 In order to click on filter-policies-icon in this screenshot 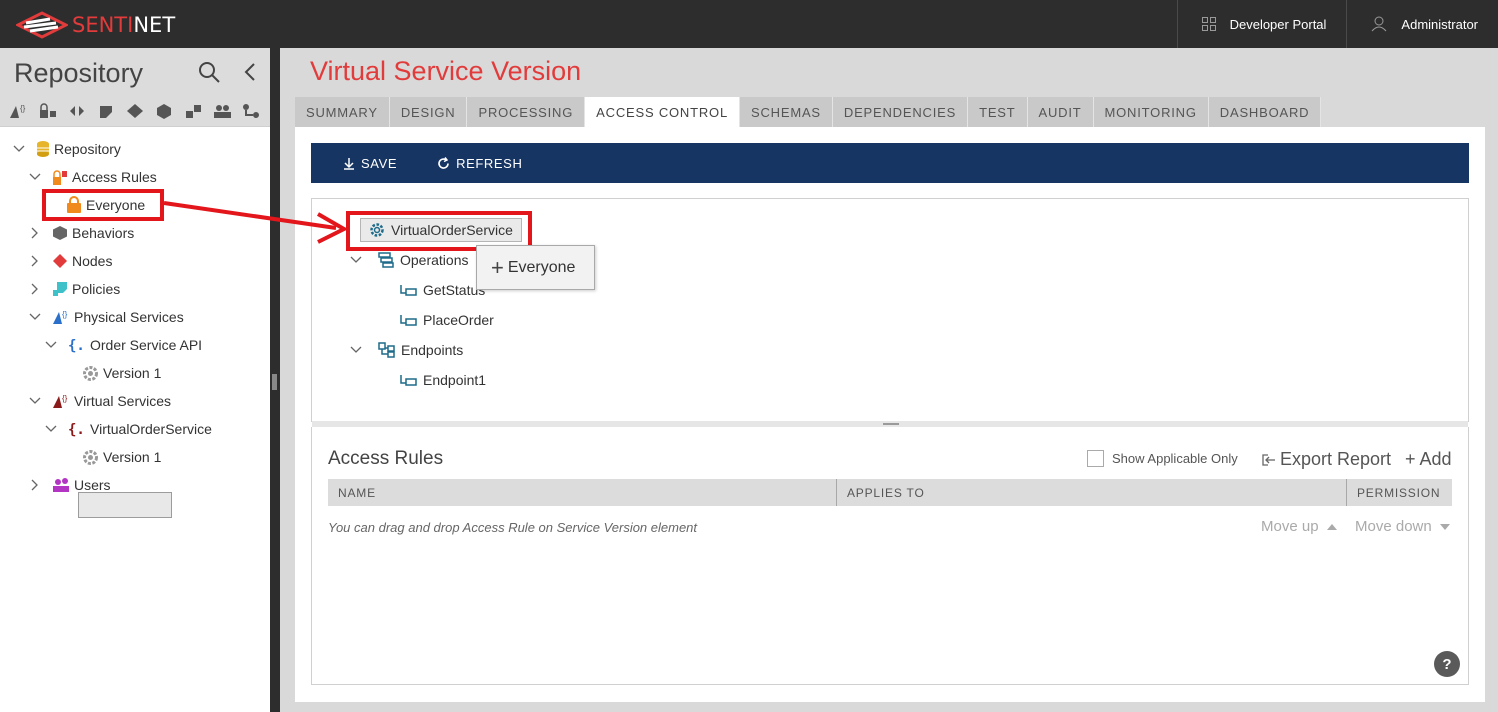, I will do `click(105, 111)`.